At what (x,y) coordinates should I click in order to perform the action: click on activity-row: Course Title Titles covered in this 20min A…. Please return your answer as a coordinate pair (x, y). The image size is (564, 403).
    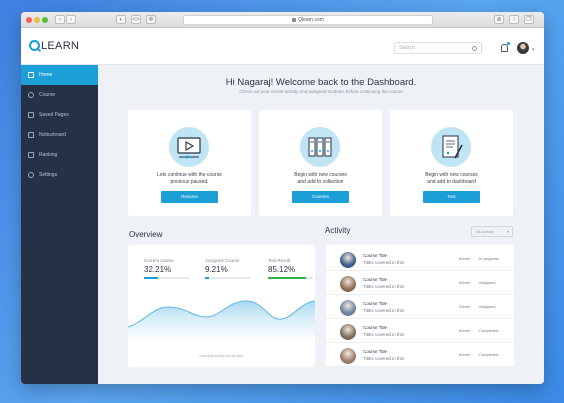
    Looking at the image, I should click on (420, 307).